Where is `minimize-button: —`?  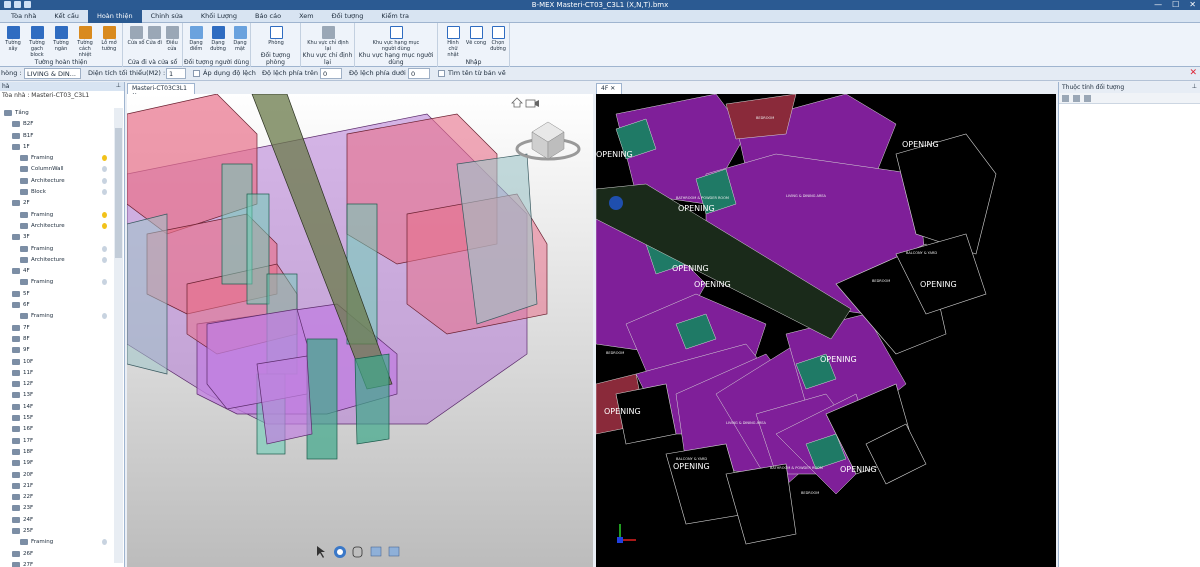 minimize-button: — is located at coordinates (1158, 4).